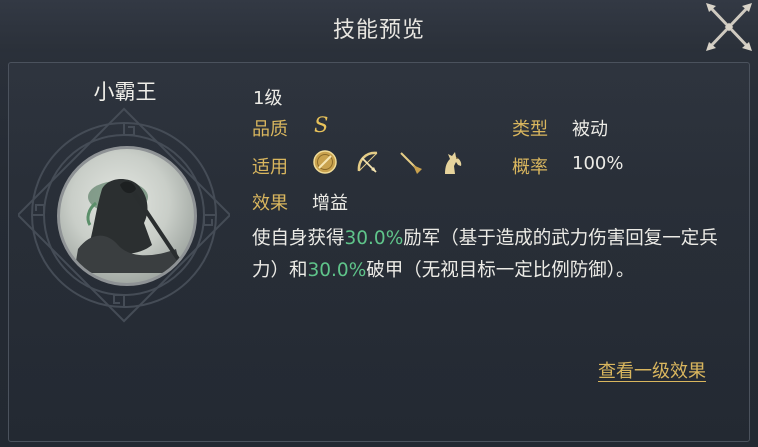 The image size is (758, 447). I want to click on type-label: 类型, so click(530, 129).